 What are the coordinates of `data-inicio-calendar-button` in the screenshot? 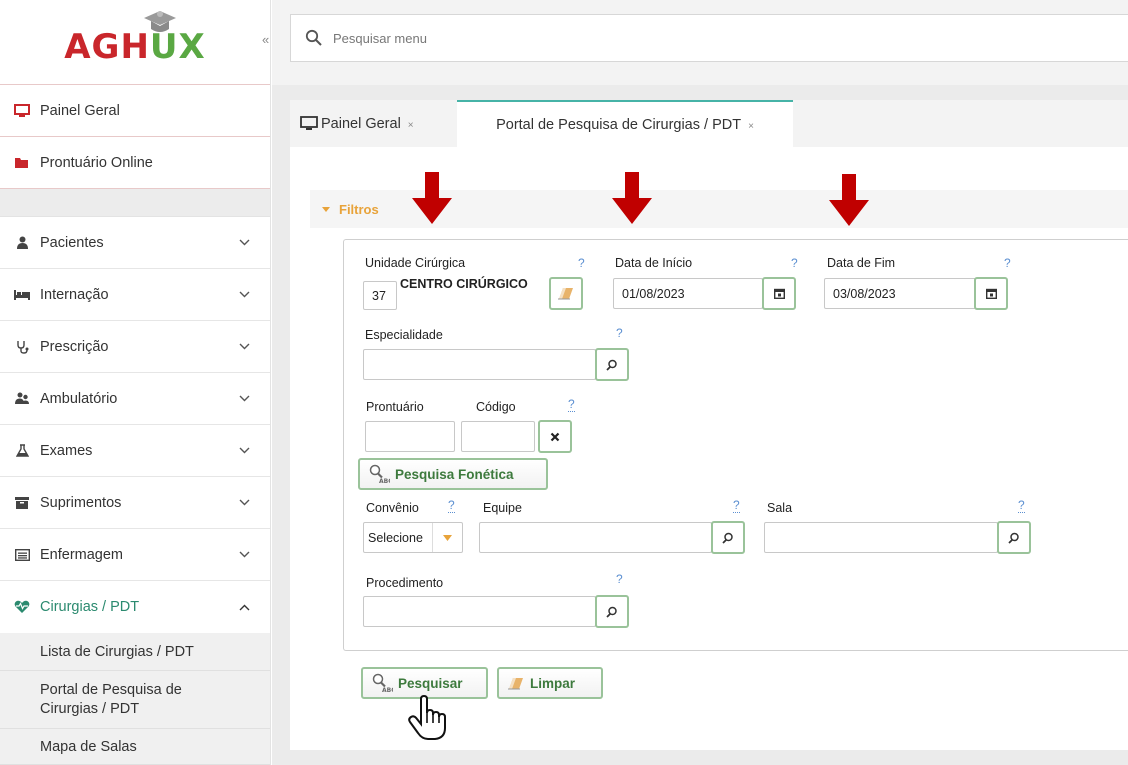 It's located at (779, 293).